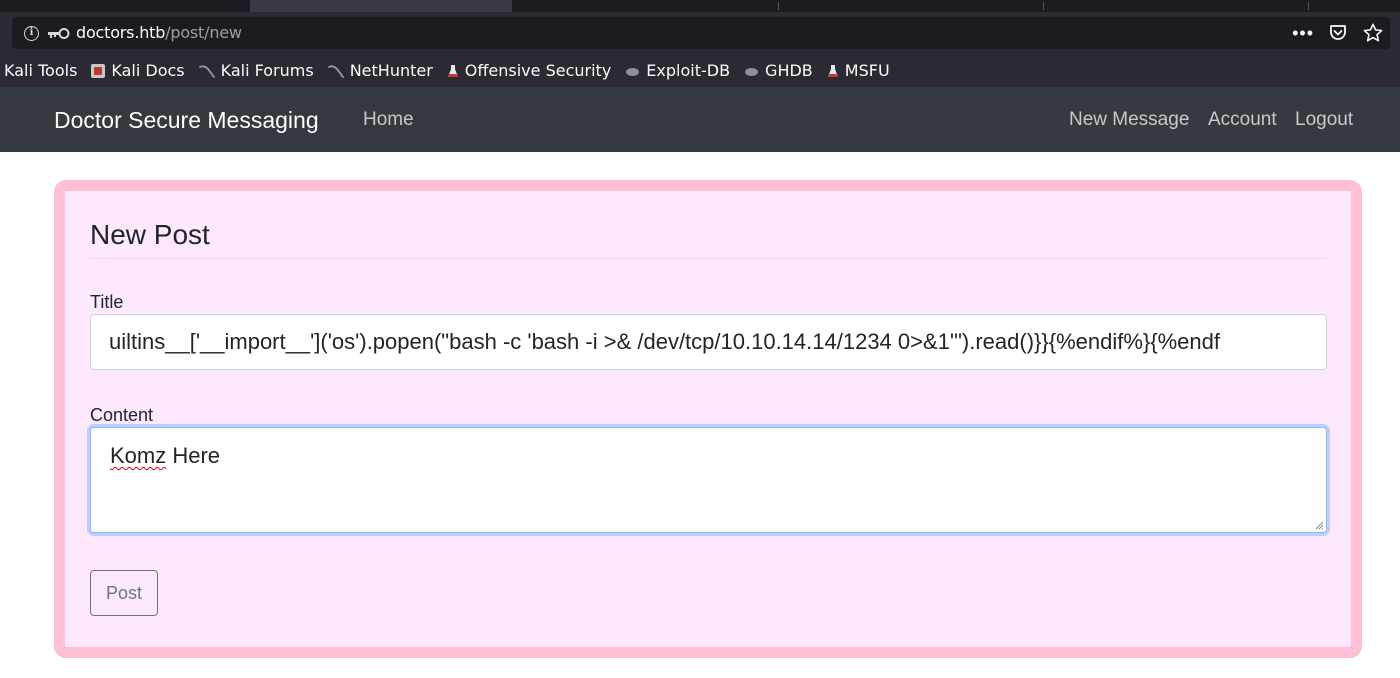 This screenshot has width=1400, height=678. I want to click on site-brand: Doctor Secure Messaging, so click(186, 120).